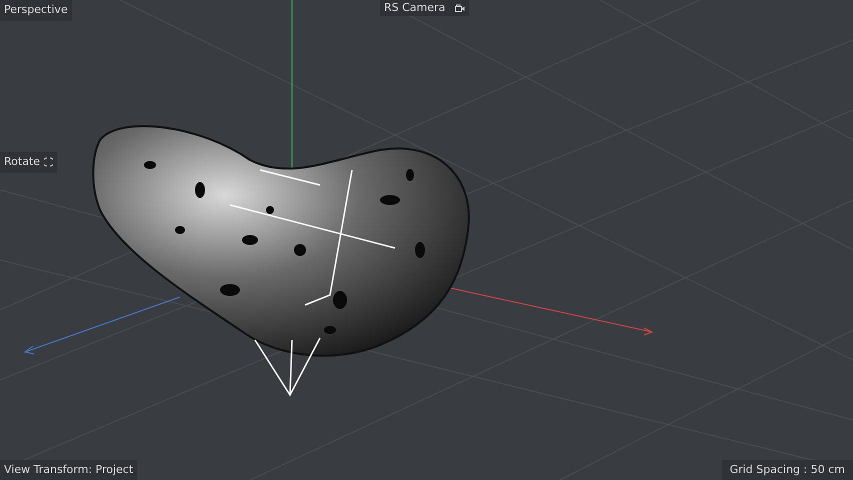  What do you see at coordinates (415, 8) in the screenshot?
I see `camera-label: RS Camera` at bounding box center [415, 8].